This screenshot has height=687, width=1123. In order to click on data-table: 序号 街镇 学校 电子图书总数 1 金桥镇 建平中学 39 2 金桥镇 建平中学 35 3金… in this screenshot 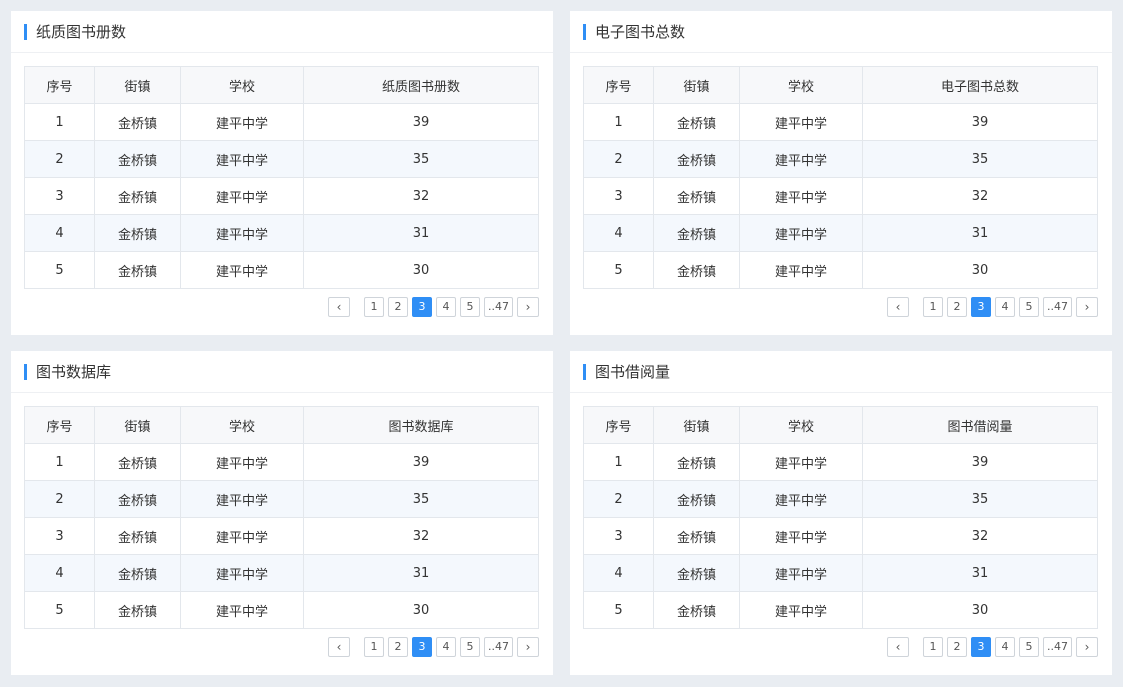, I will do `click(840, 177)`.